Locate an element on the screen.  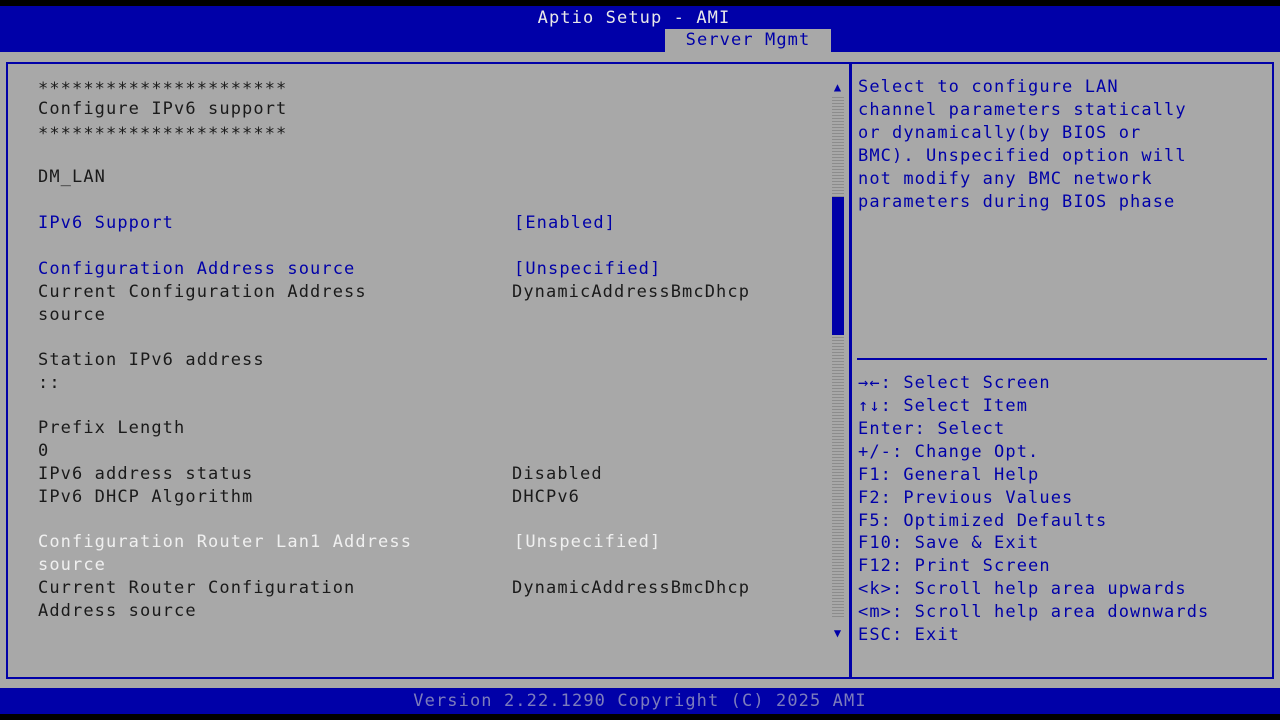
key-help-scroll-up: <k>: Scroll help area upwards is located at coordinates (1022, 589).